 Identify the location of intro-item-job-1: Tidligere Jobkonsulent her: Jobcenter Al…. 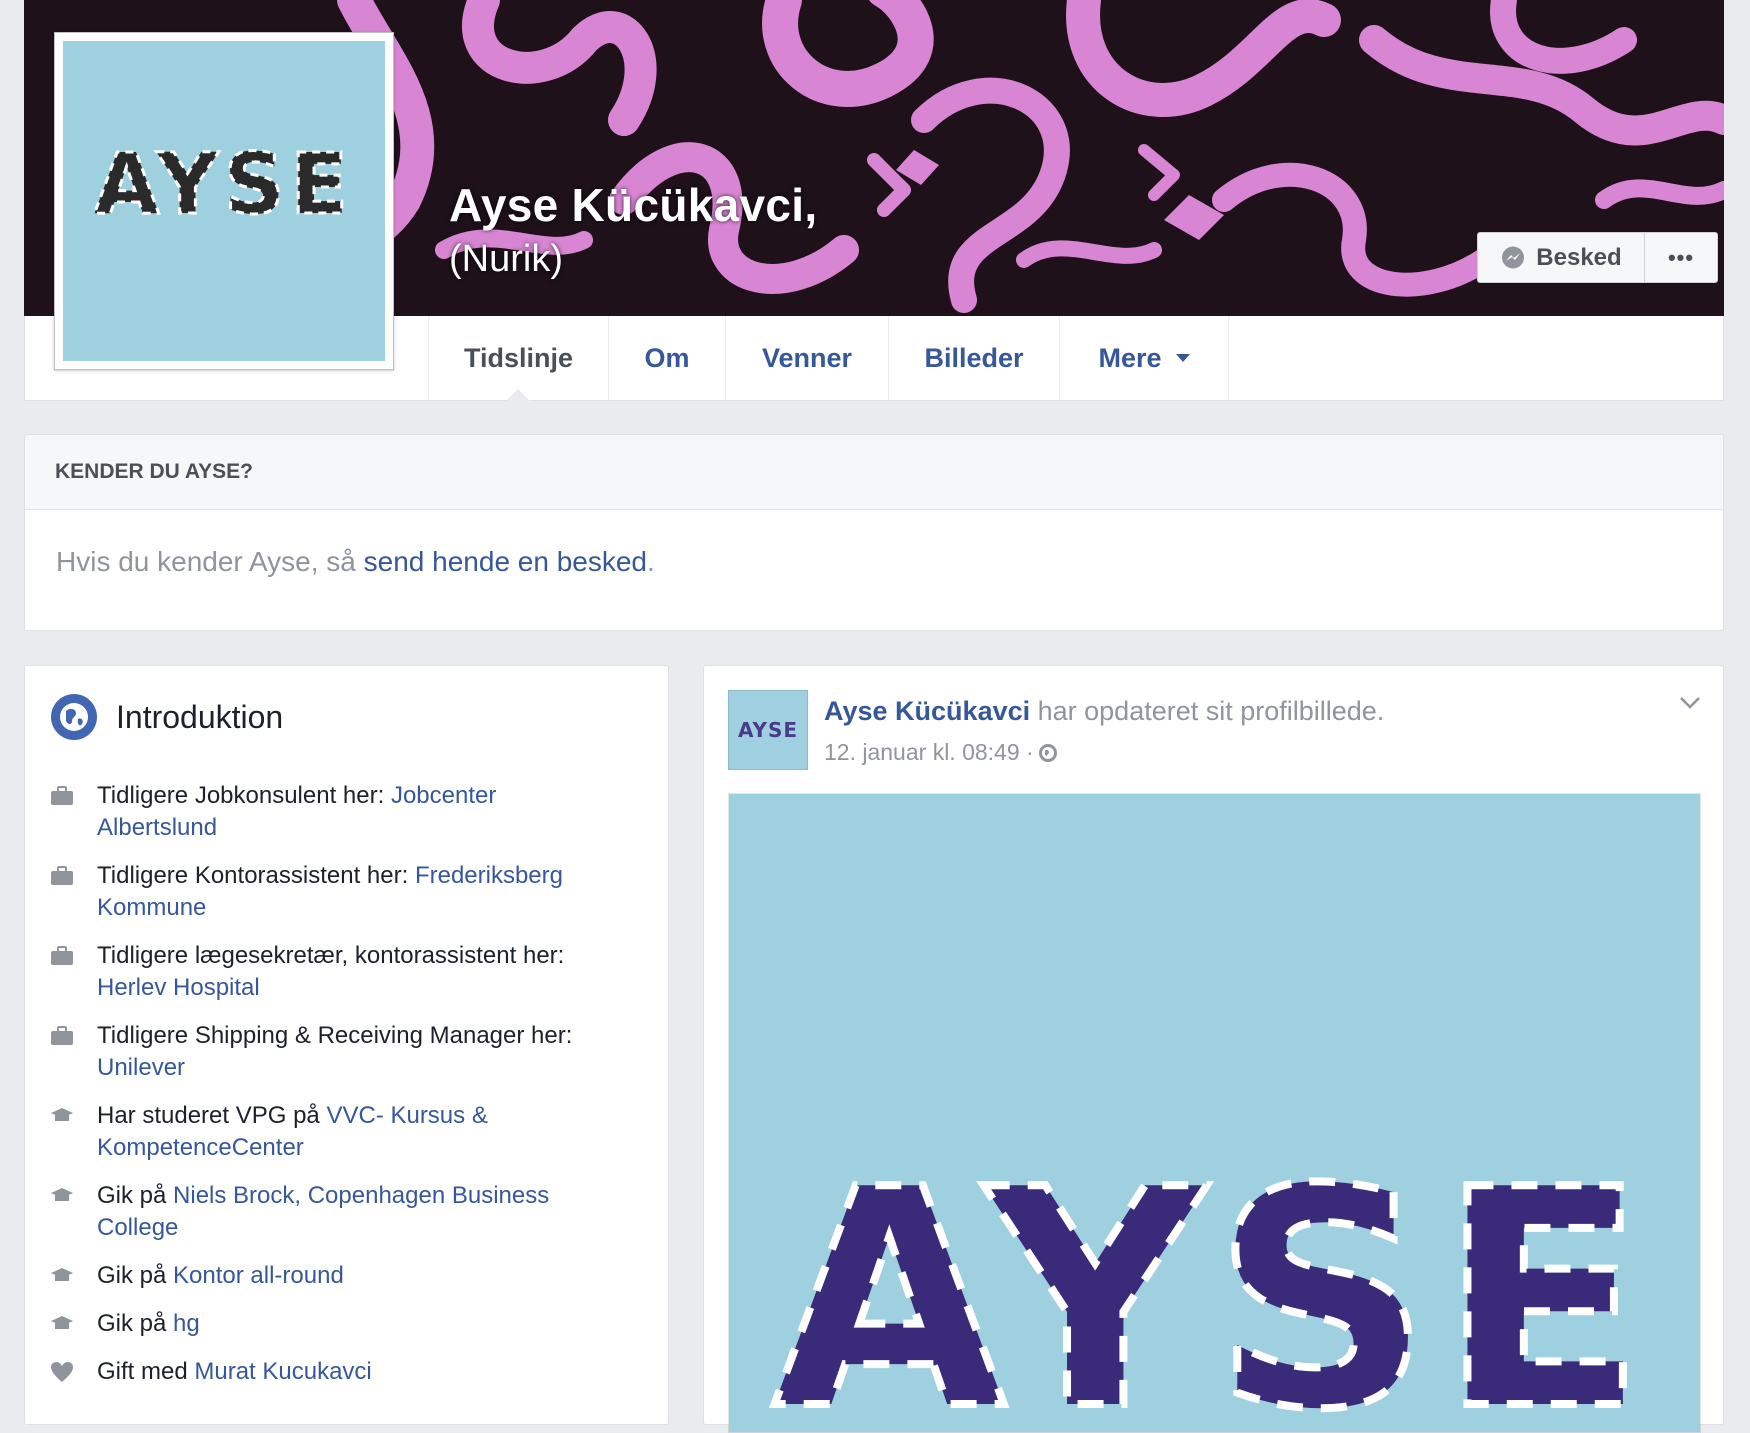
(349, 812).